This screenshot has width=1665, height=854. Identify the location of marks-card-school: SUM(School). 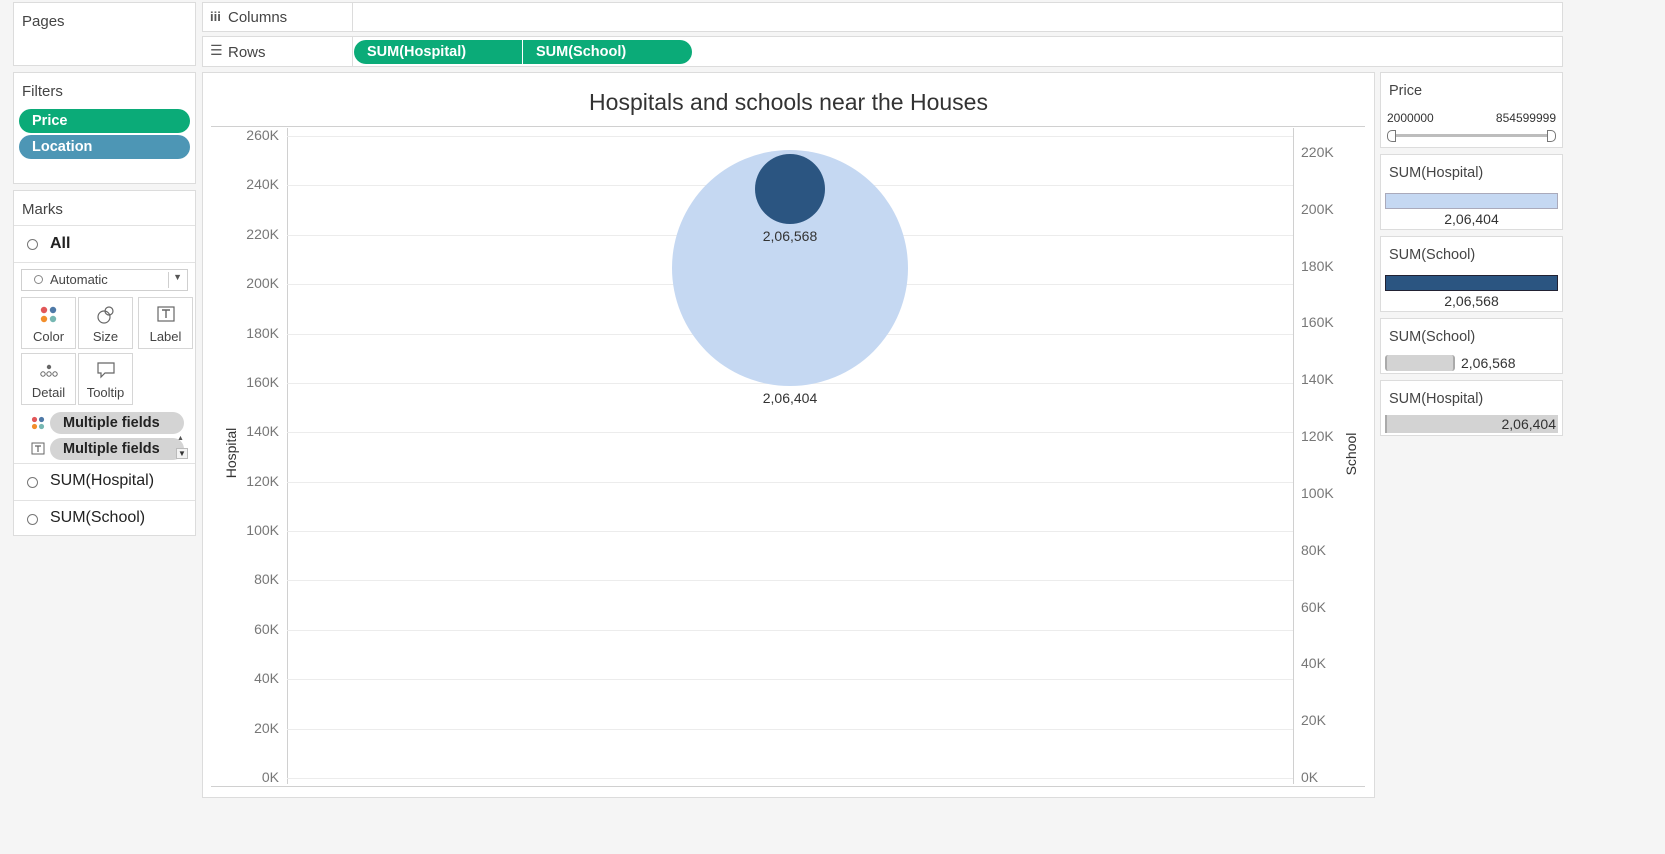
(104, 519).